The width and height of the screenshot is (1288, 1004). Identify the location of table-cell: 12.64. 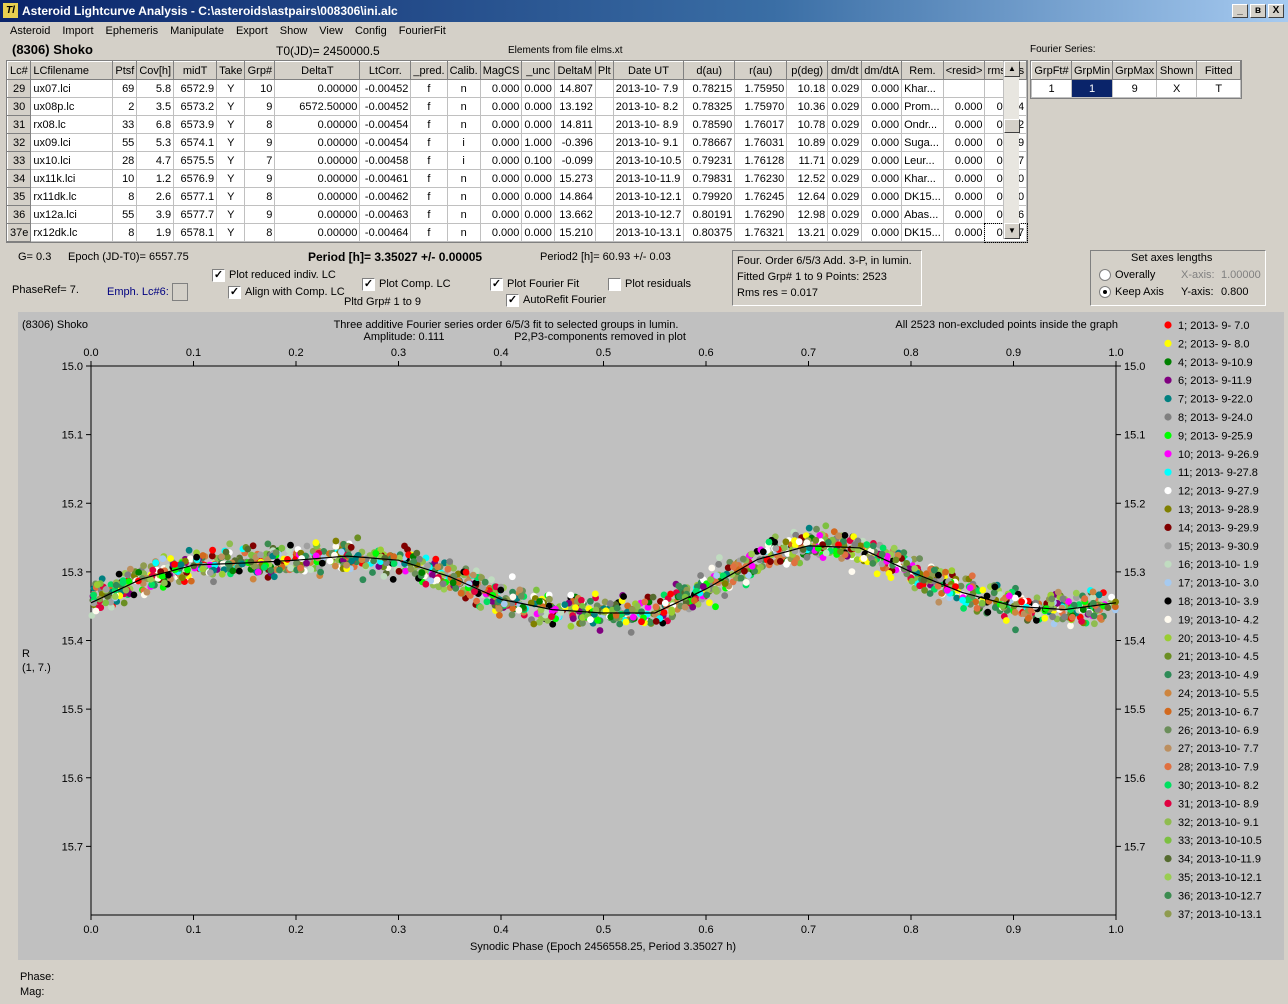
(807, 196).